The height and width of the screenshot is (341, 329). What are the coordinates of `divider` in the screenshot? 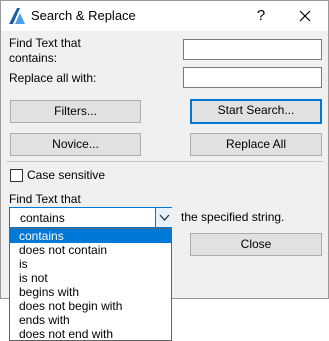 It's located at (164, 161).